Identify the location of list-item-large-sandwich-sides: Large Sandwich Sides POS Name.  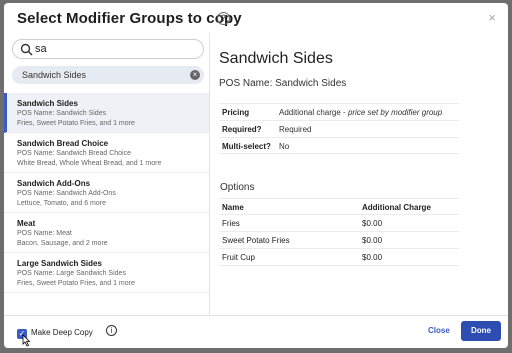
(106, 273).